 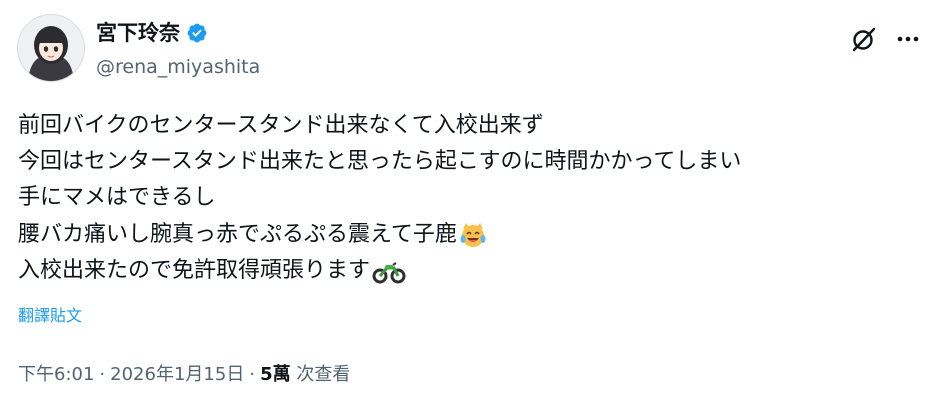 What do you see at coordinates (56, 374) in the screenshot?
I see `tweet-time: 下午6:01` at bounding box center [56, 374].